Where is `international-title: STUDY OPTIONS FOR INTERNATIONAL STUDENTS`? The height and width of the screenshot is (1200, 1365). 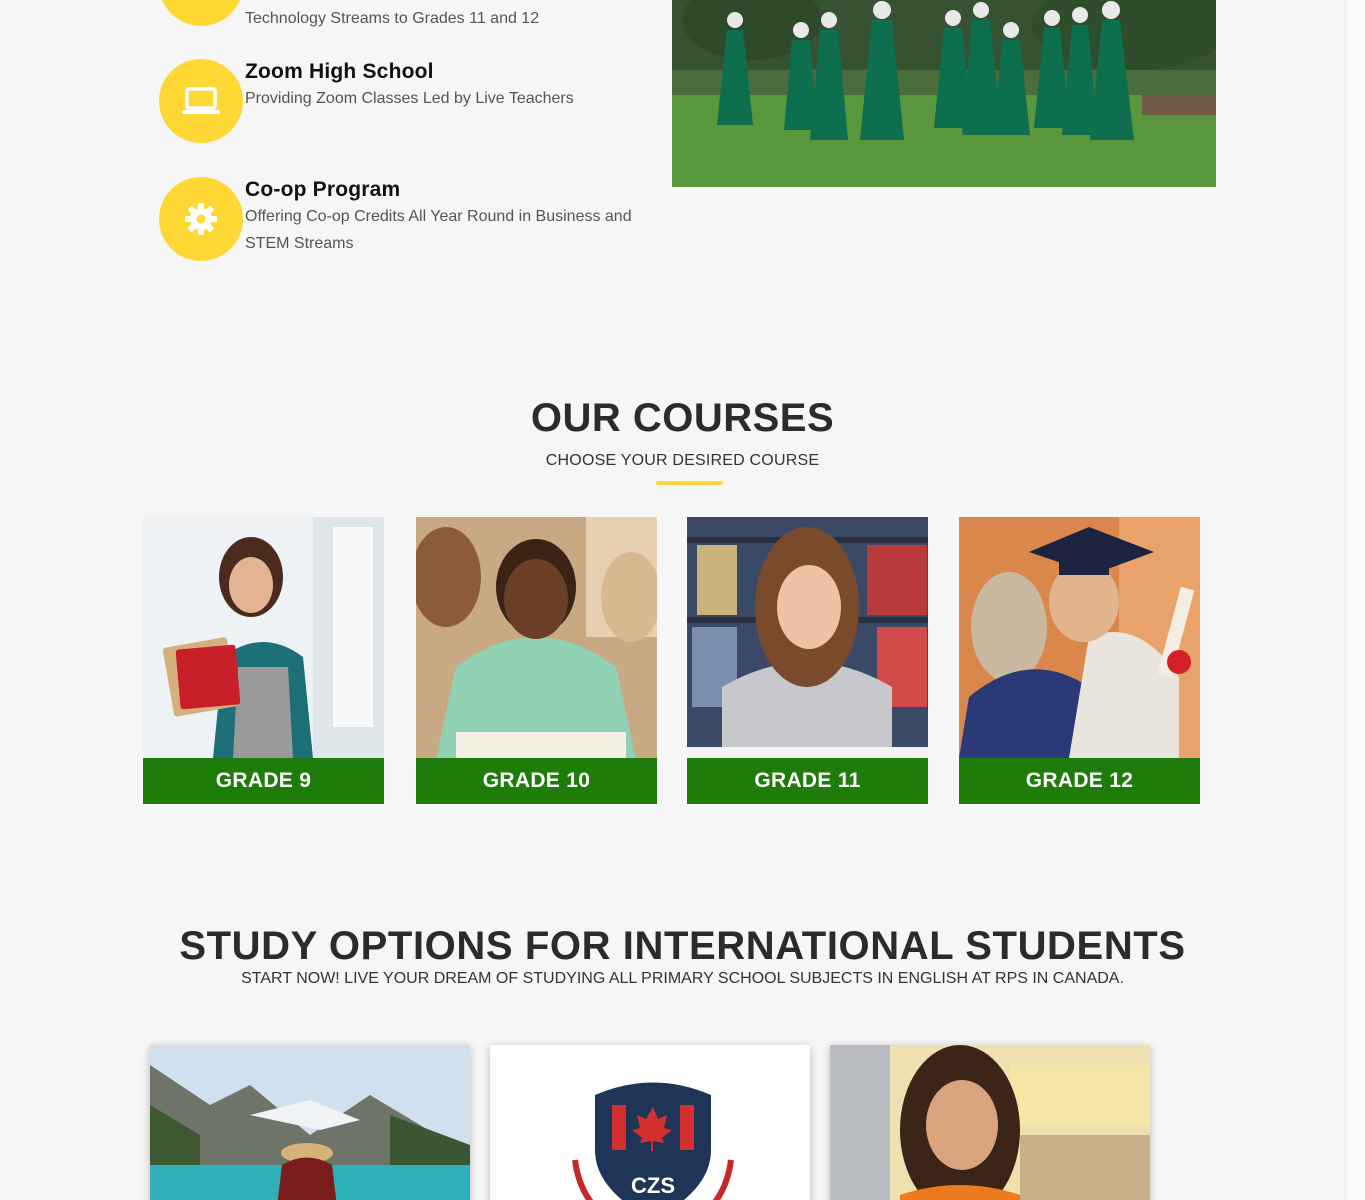 international-title: STUDY OPTIONS FOR INTERNATIONAL STUDENTS is located at coordinates (682, 946).